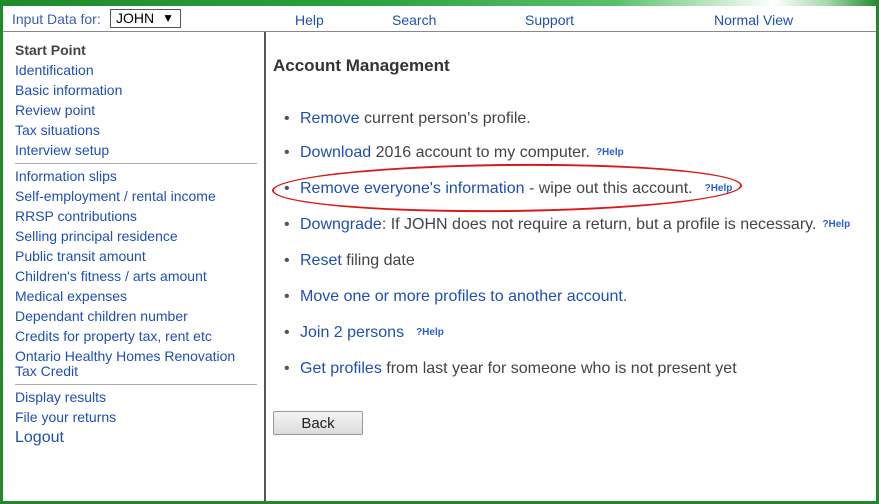 The height and width of the screenshot is (504, 879). What do you see at coordinates (168, 18) in the screenshot?
I see `dropdown-arrow-icon: ▼` at bounding box center [168, 18].